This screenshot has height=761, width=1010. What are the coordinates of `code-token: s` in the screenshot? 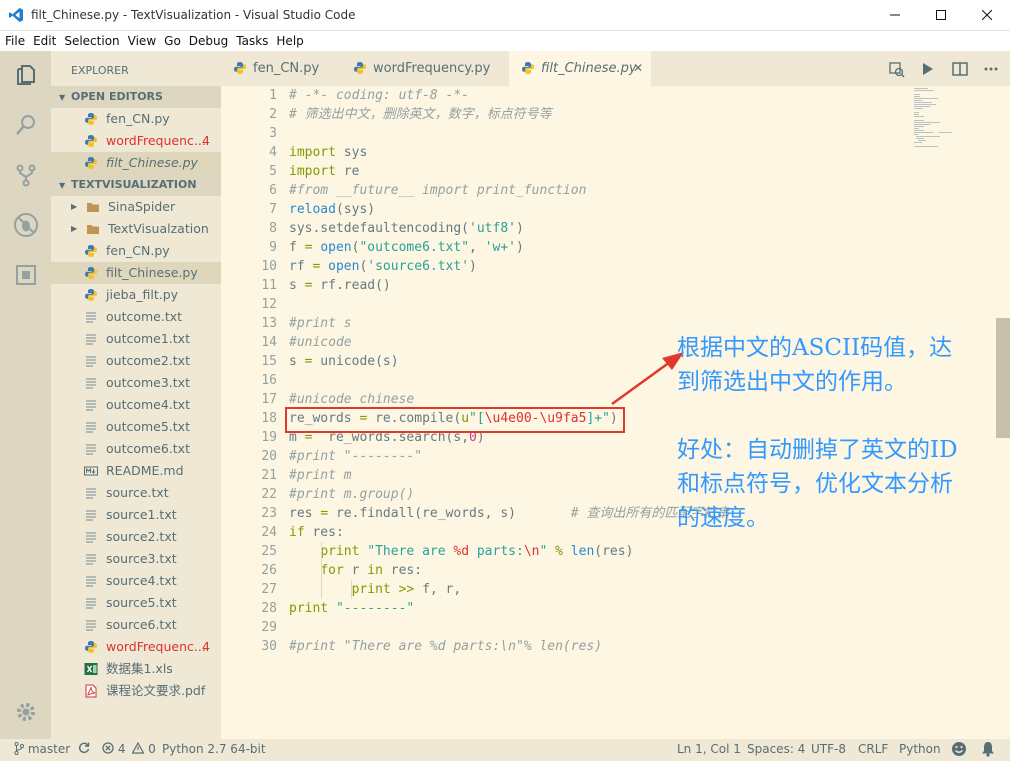 It's located at (297, 361).